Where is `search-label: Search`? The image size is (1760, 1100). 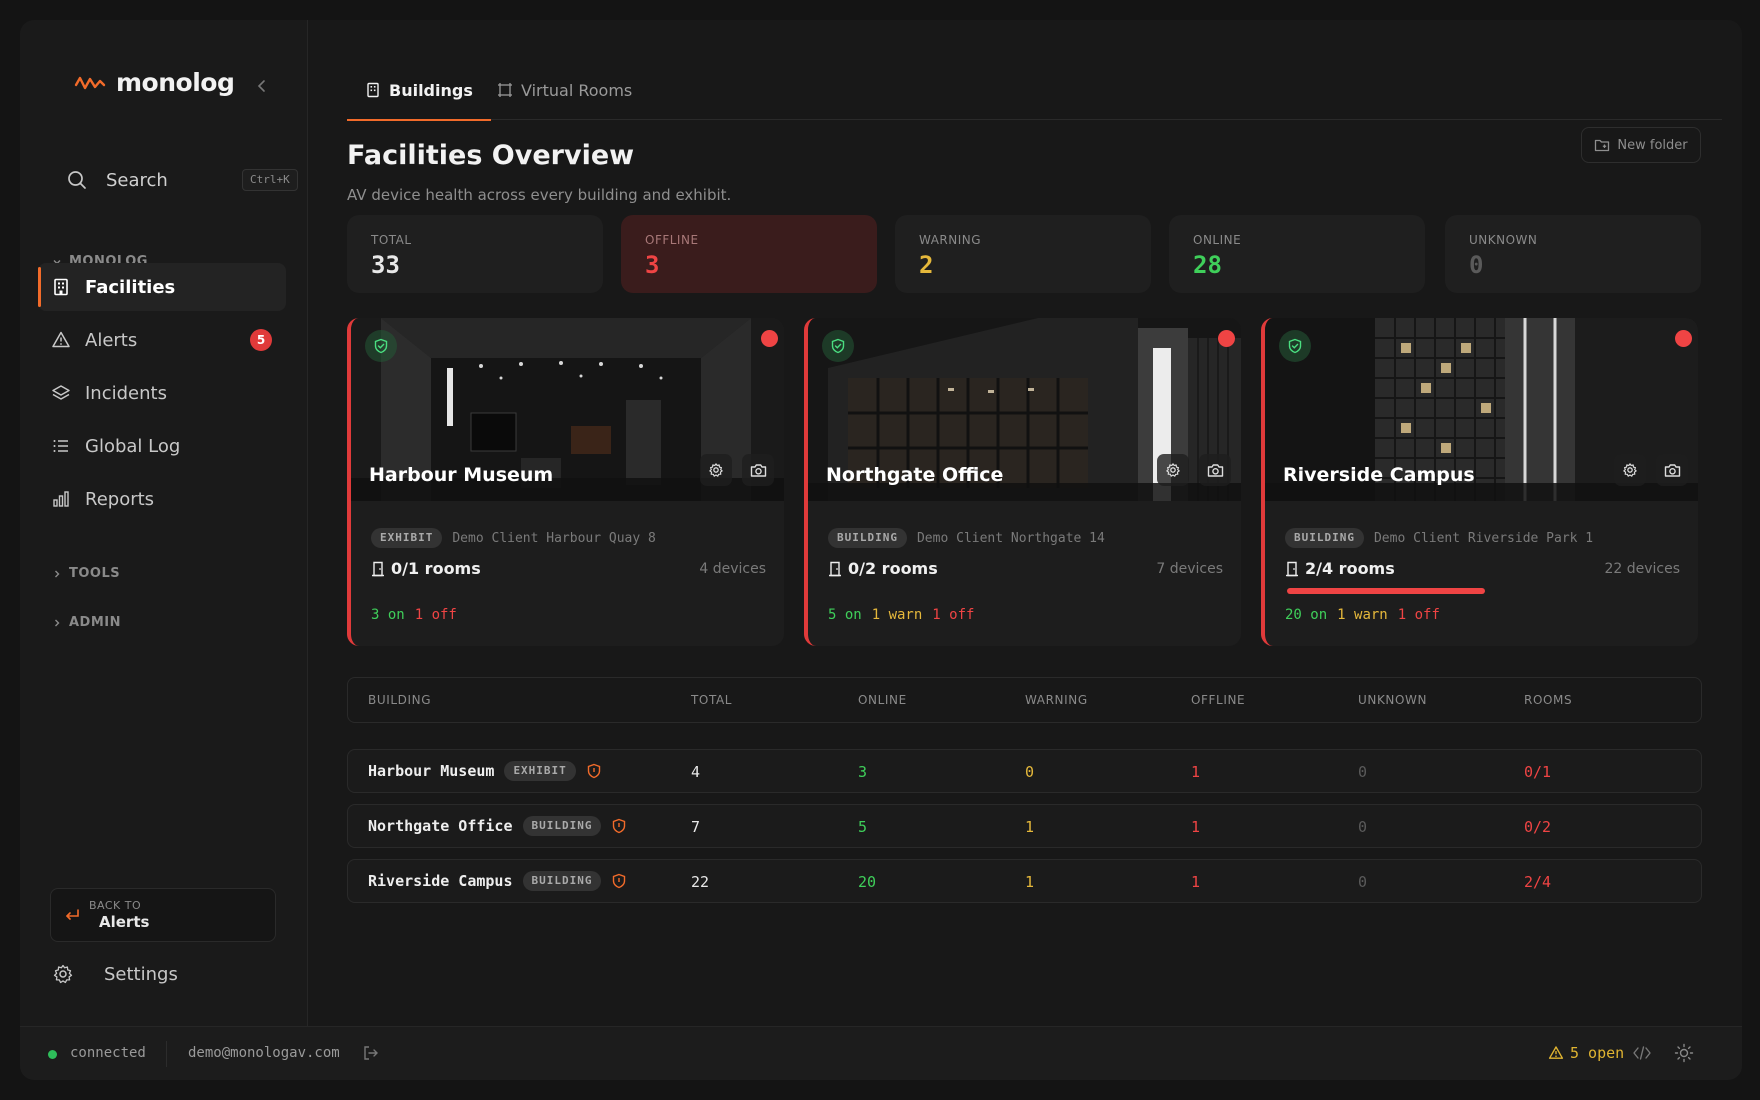
search-label: Search is located at coordinates (137, 180).